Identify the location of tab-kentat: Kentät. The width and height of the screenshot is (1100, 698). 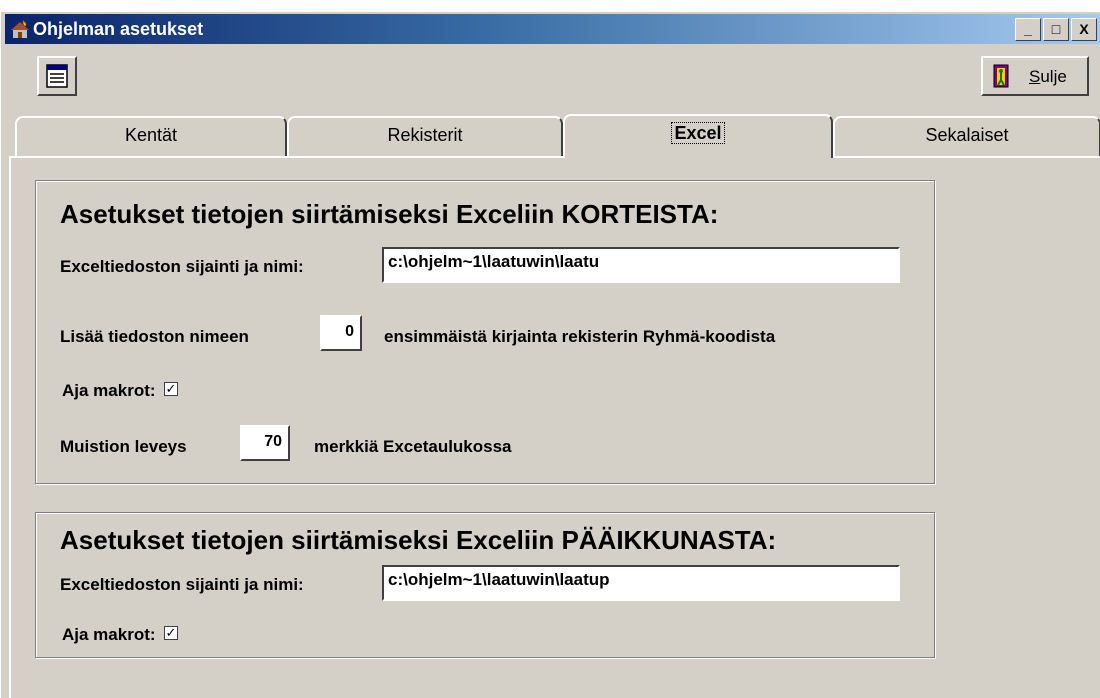
(151, 136).